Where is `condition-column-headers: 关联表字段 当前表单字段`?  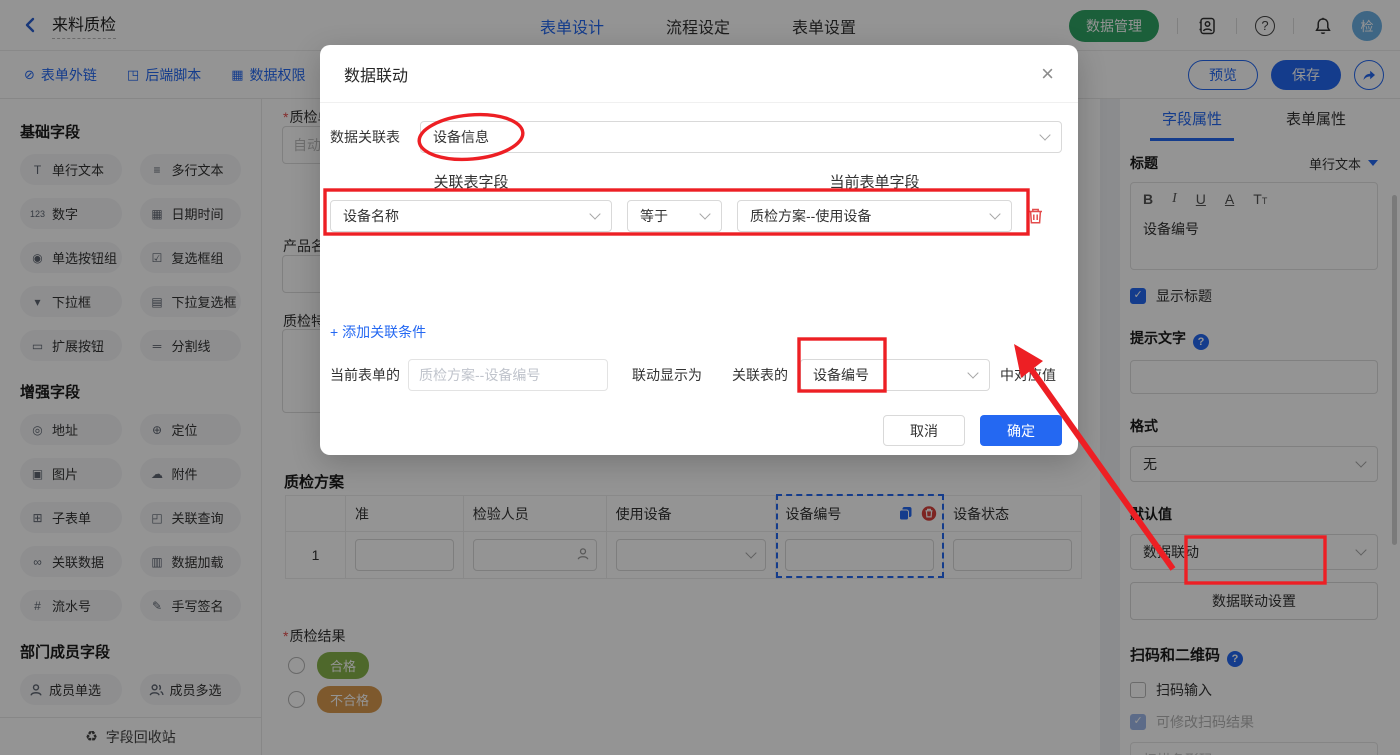 condition-column-headers: 关联表字段 当前表单字段 is located at coordinates (676, 182).